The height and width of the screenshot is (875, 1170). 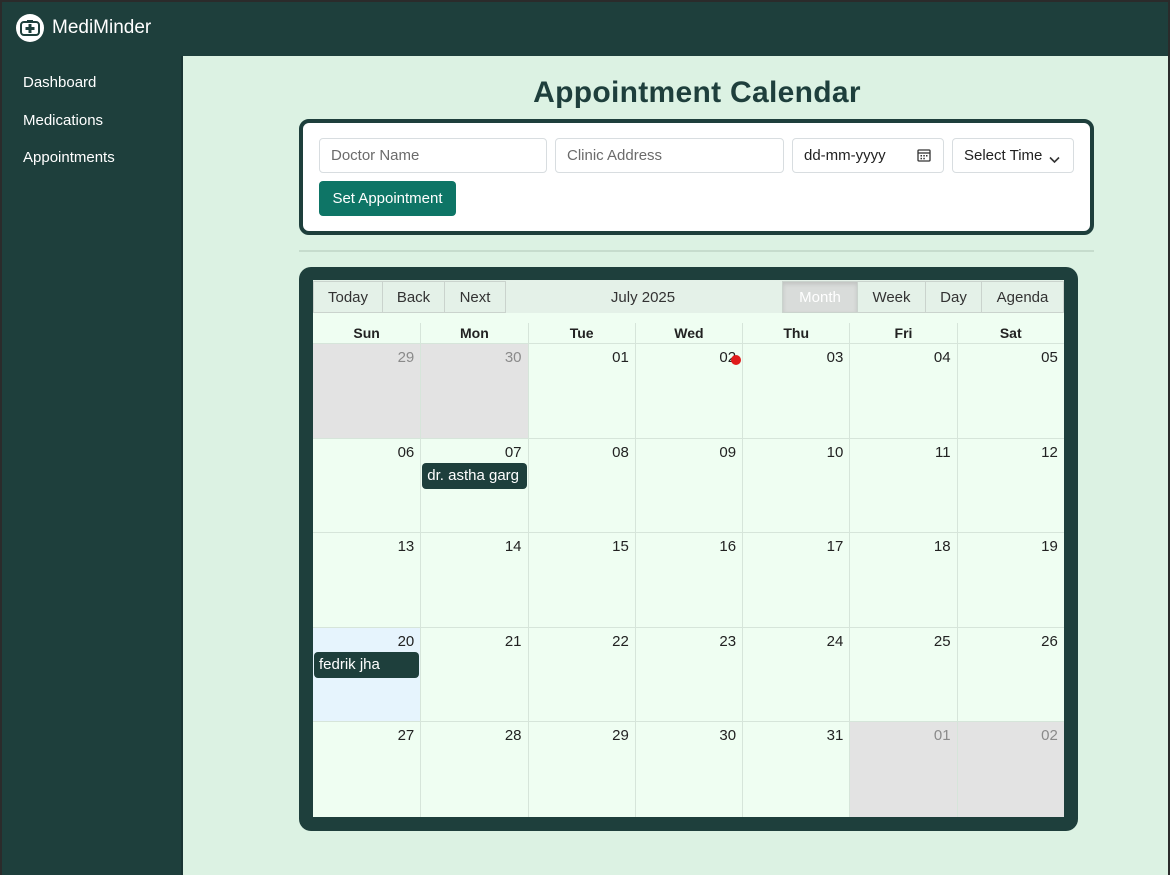 What do you see at coordinates (1010, 391) in the screenshot?
I see `calendar-day-cell: 05` at bounding box center [1010, 391].